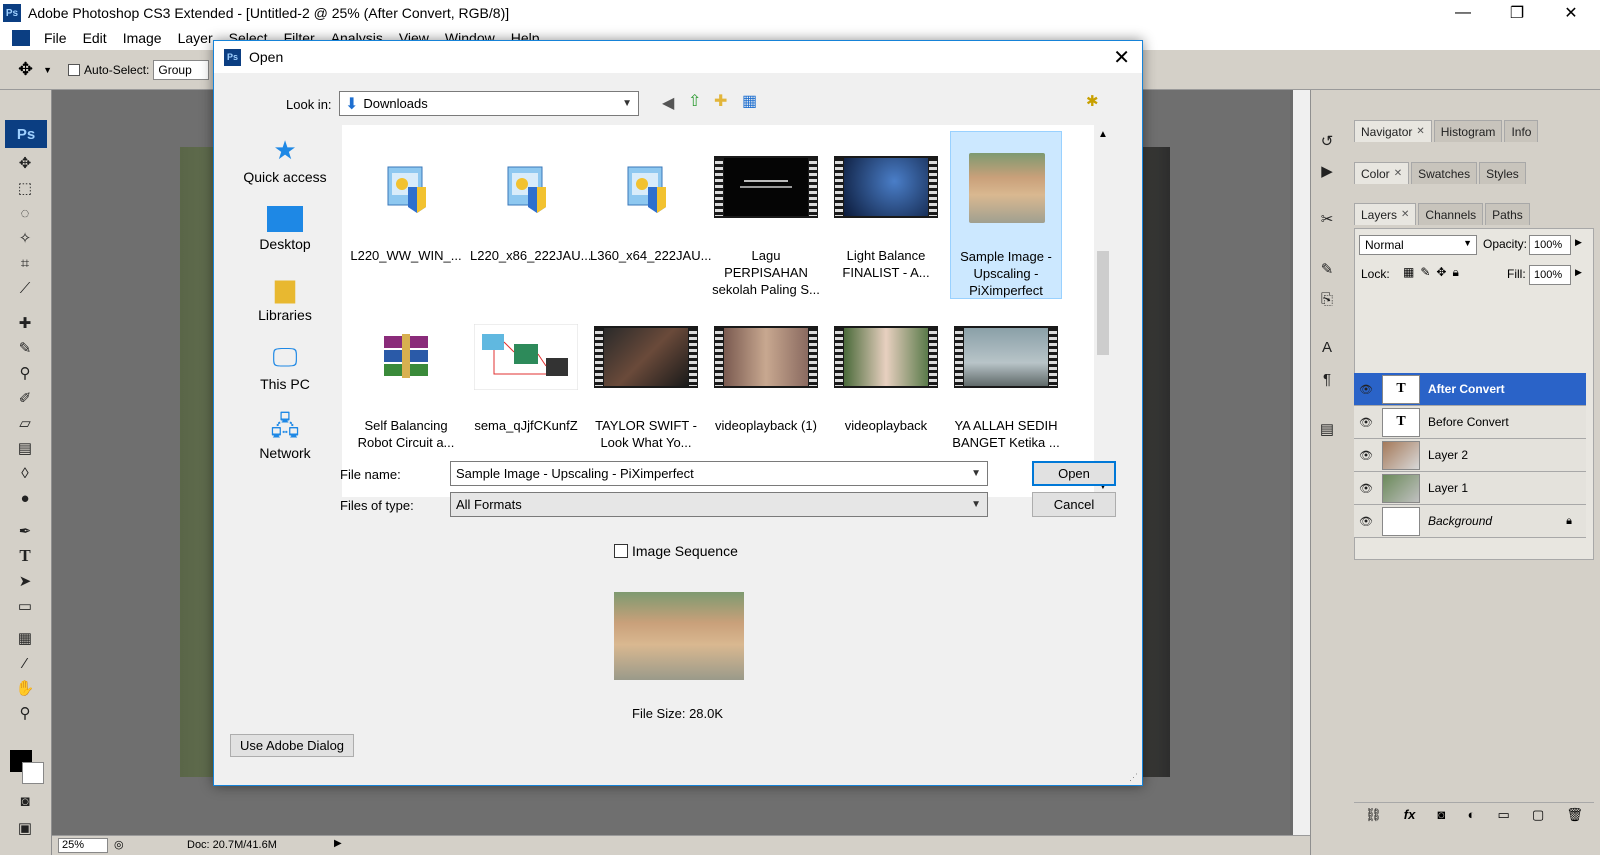  Describe the element at coordinates (1327, 171) in the screenshot. I see `actions-panel-icon: ▶` at that location.